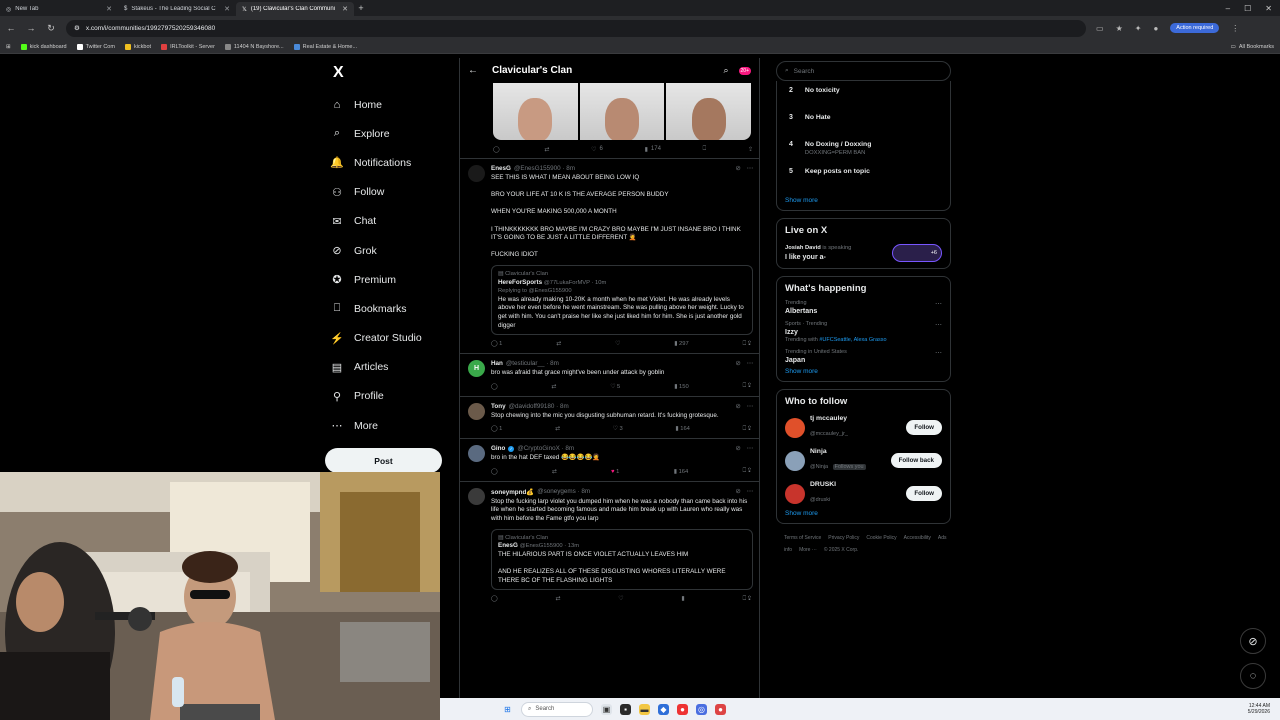 The width and height of the screenshot is (1280, 720). What do you see at coordinates (385, 425) in the screenshot?
I see `nav-item-more: ⋯ More` at bounding box center [385, 425].